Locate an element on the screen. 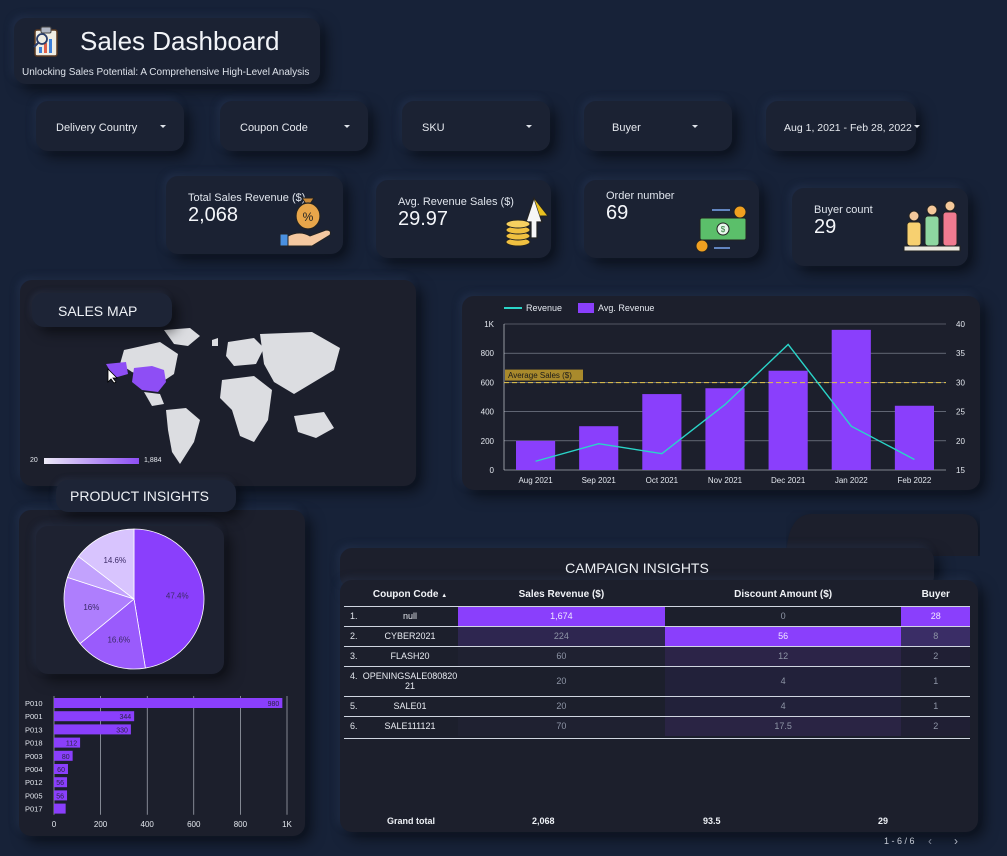 Image resolution: width=1007 pixels, height=856 pixels. sku-filter: SKU is located at coordinates (476, 126).